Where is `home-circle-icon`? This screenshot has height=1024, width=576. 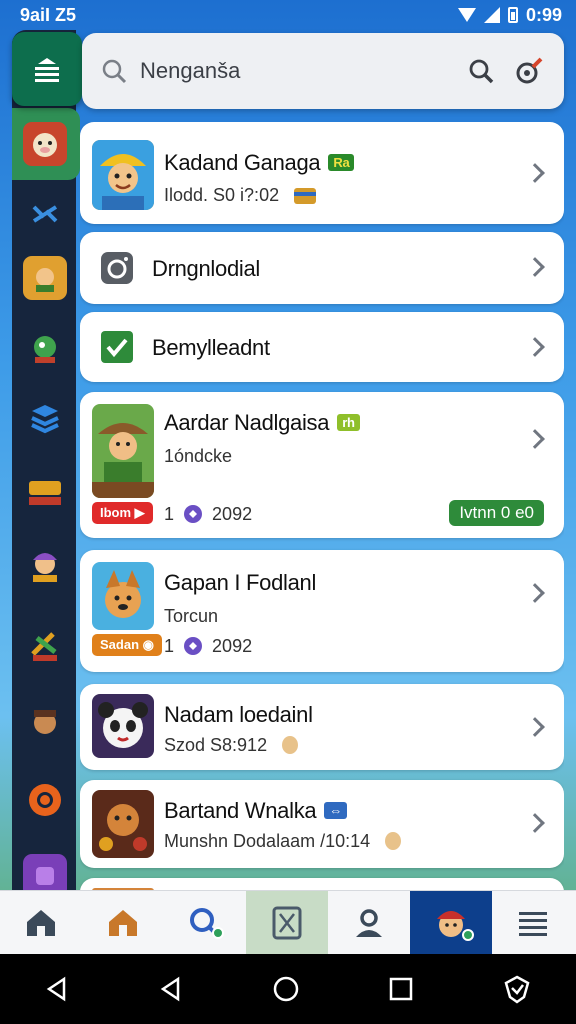
home-circle-icon is located at coordinates (286, 989).